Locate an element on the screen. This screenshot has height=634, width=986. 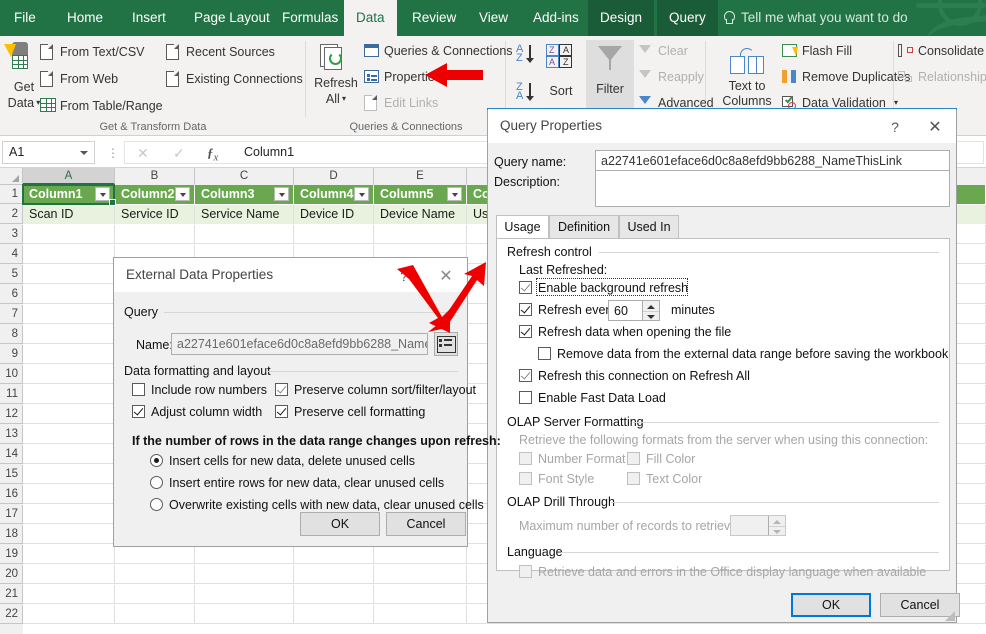
table-cell-device-id: Device ID is located at coordinates (334, 214).